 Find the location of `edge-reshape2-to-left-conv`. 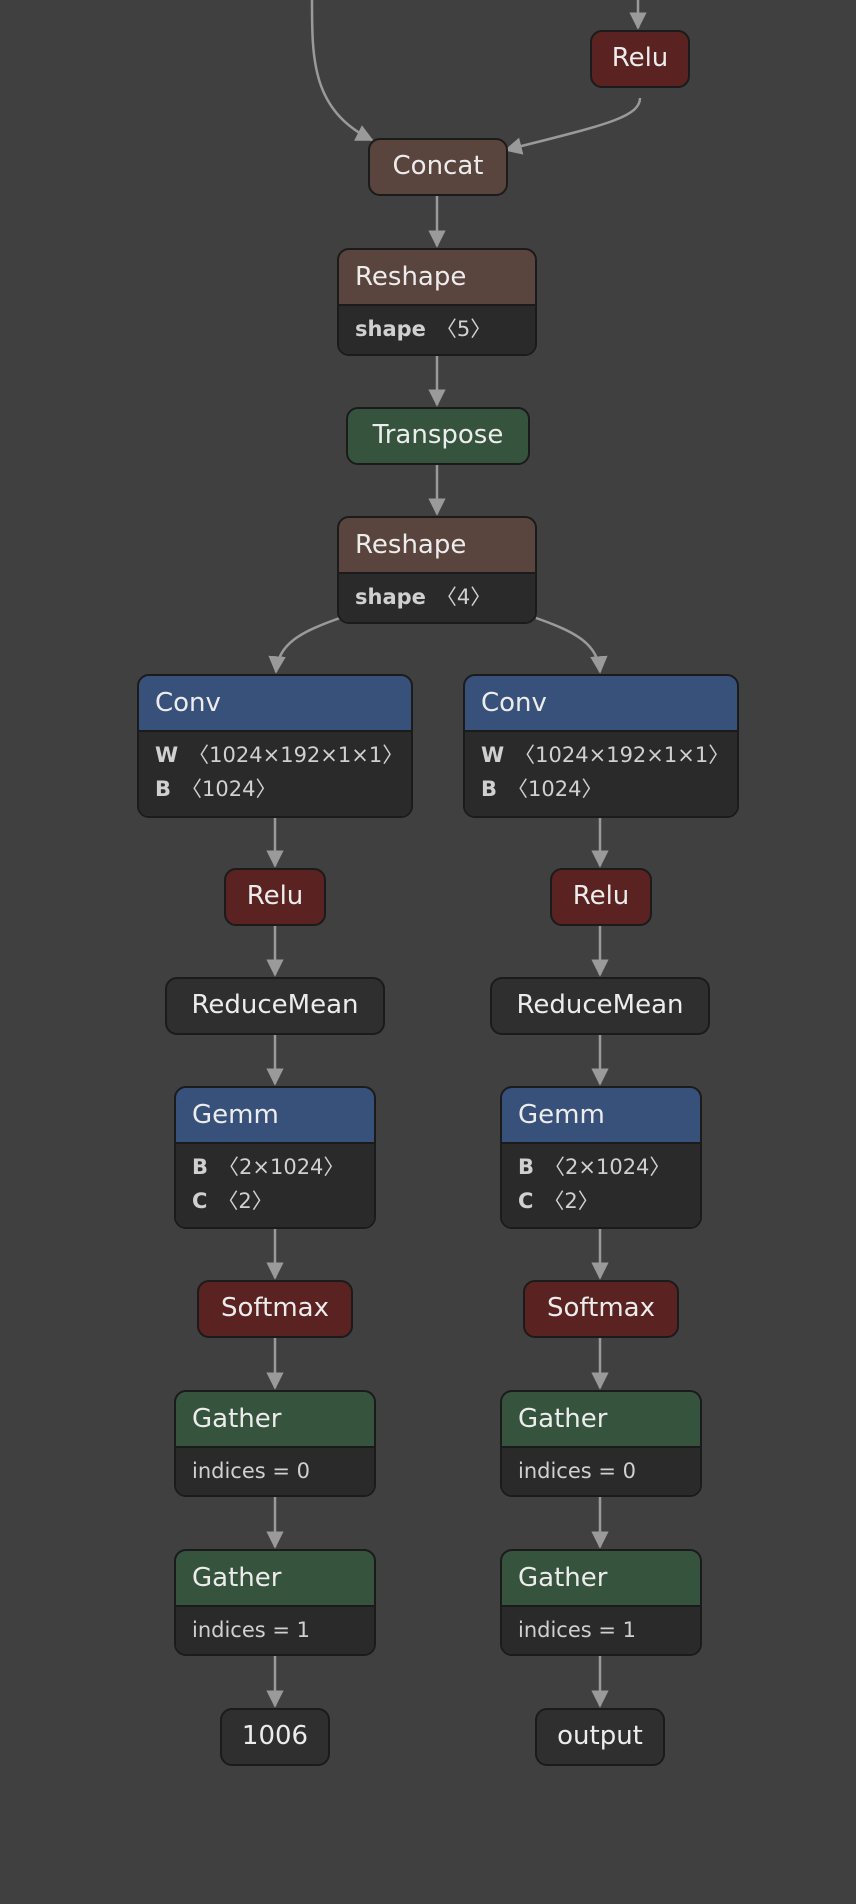

edge-reshape2-to-left-conv is located at coordinates (304, 645).